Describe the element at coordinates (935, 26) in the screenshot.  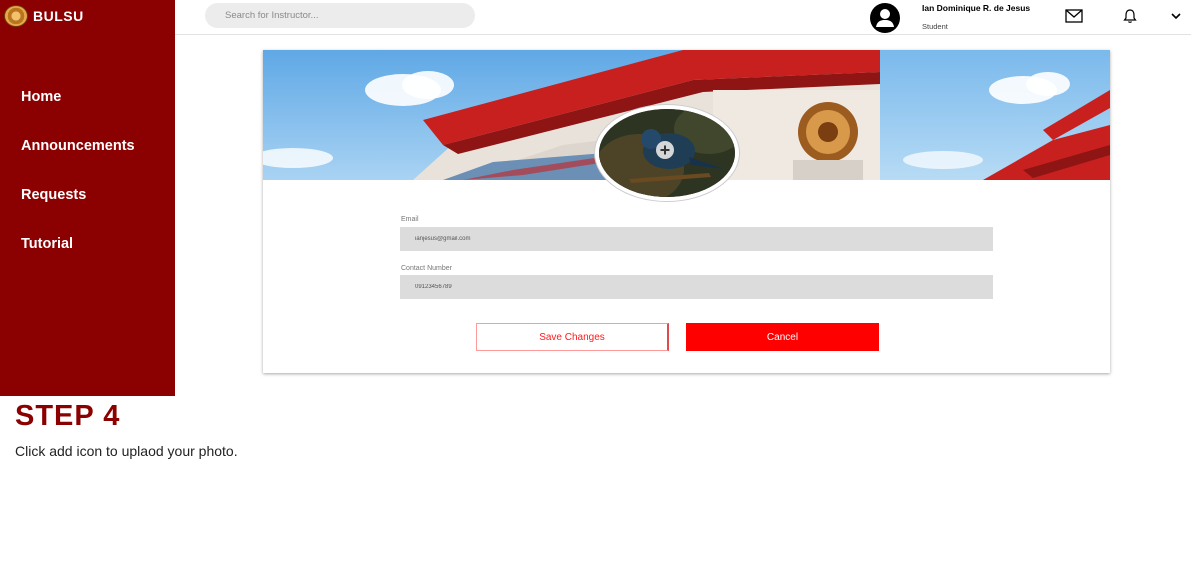
I see `user-role: Student` at that location.